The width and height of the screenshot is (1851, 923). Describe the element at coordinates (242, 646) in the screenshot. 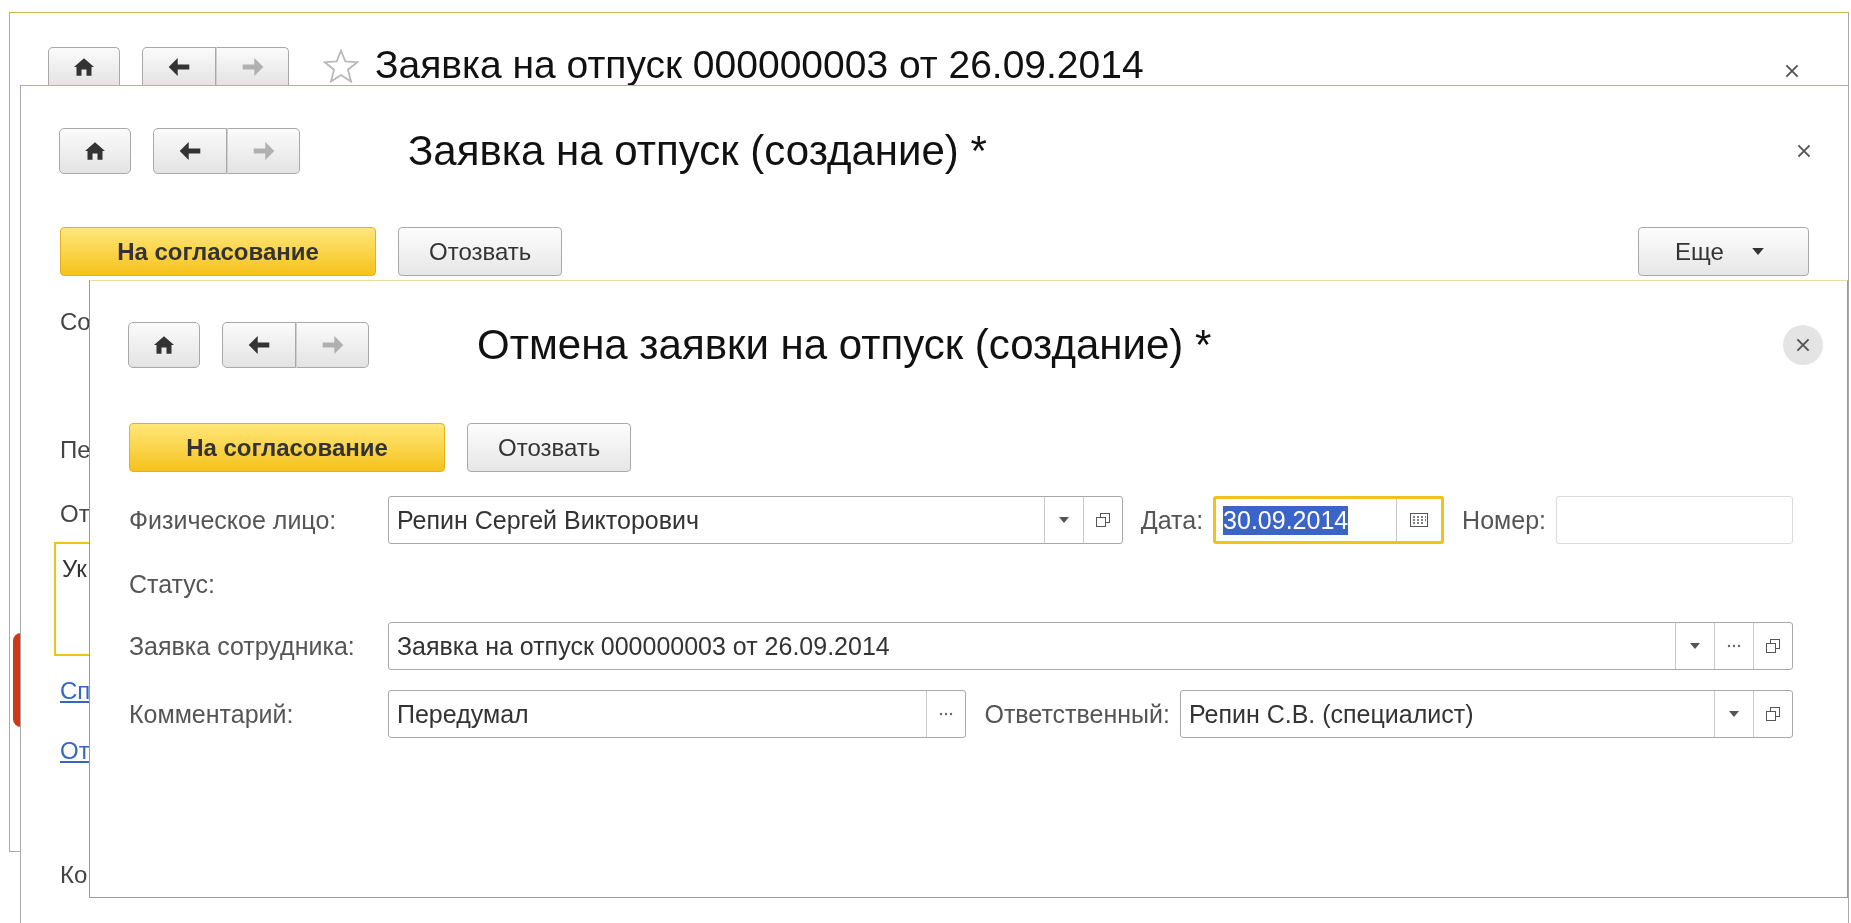

I see `field-label: Заявка сотрудника:` at that location.